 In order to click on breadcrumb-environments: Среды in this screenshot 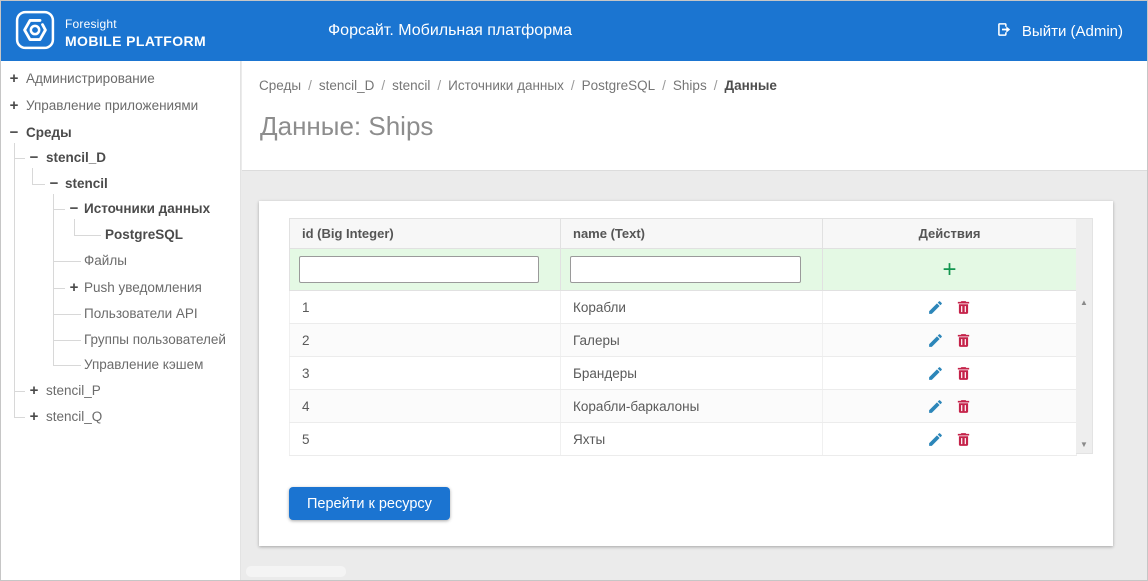, I will do `click(280, 85)`.